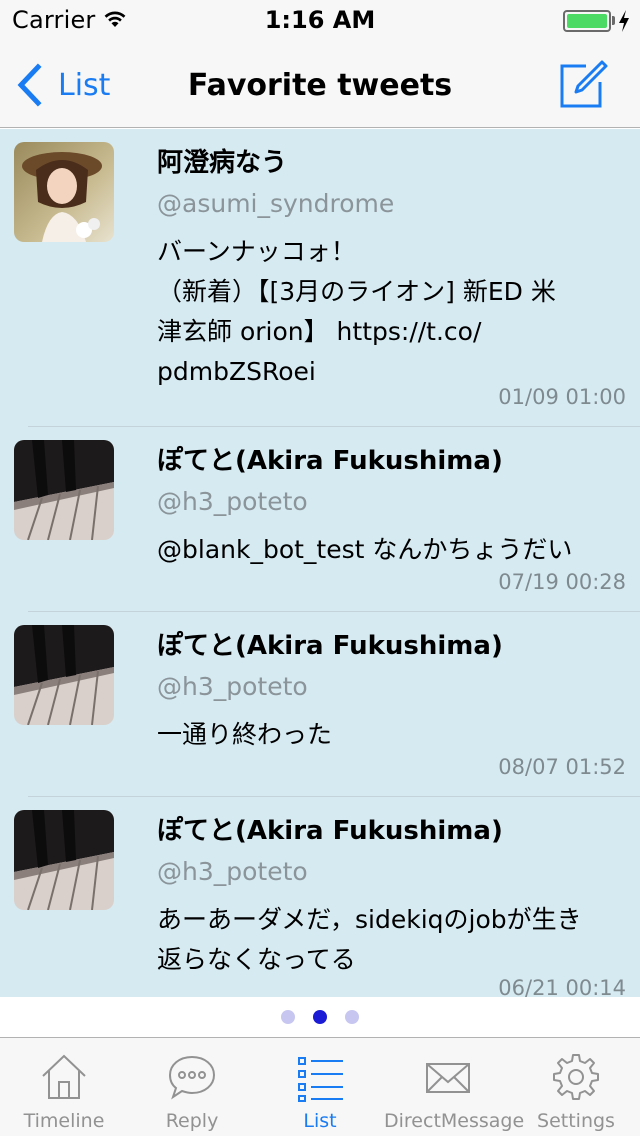 The width and height of the screenshot is (640, 1136). What do you see at coordinates (256, 251) in the screenshot?
I see `tweet-text-line: バーンナッコォ！` at bounding box center [256, 251].